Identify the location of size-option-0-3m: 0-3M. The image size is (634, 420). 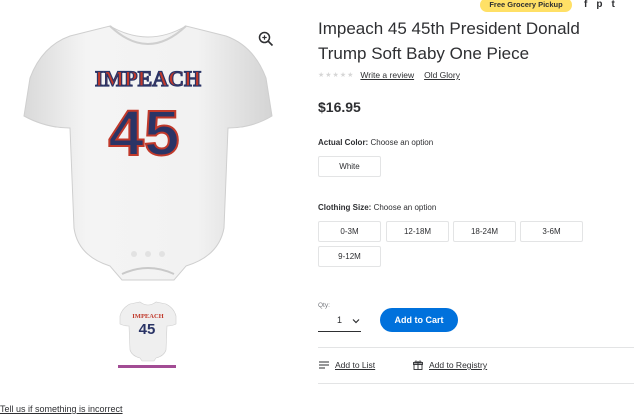
(349, 231).